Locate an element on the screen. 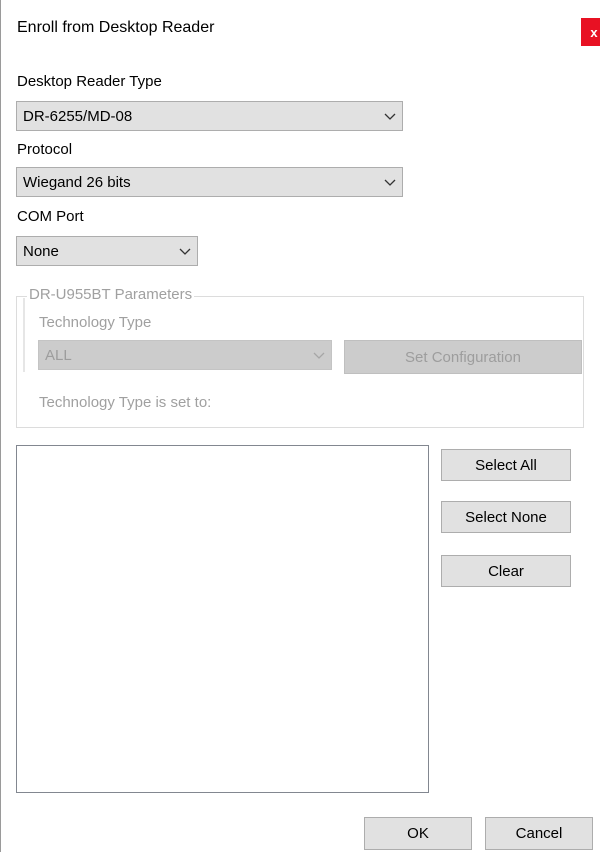  tech-type-value: ALL is located at coordinates (58, 355).